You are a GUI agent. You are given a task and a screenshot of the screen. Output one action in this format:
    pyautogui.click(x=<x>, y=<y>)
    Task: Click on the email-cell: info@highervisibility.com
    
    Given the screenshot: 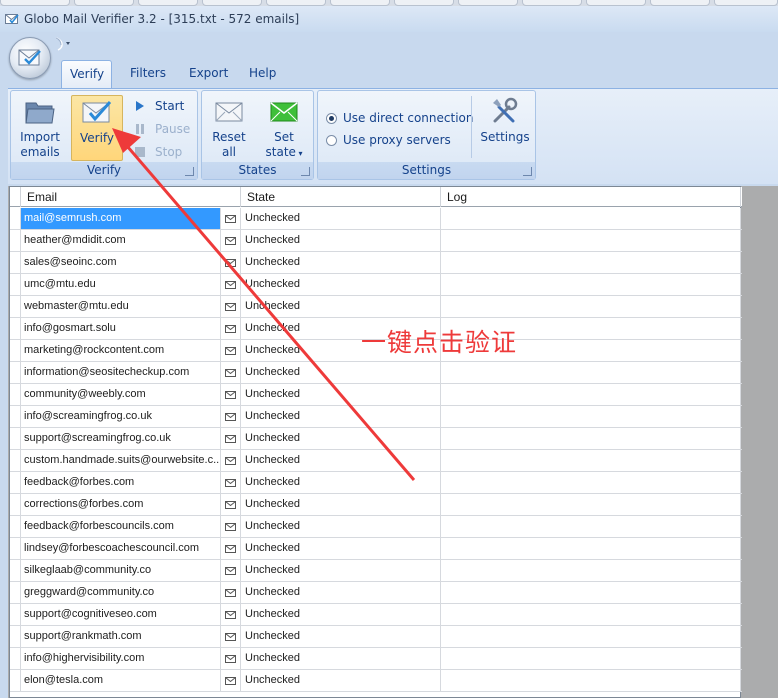 What is the action you would take?
    pyautogui.click(x=121, y=658)
    